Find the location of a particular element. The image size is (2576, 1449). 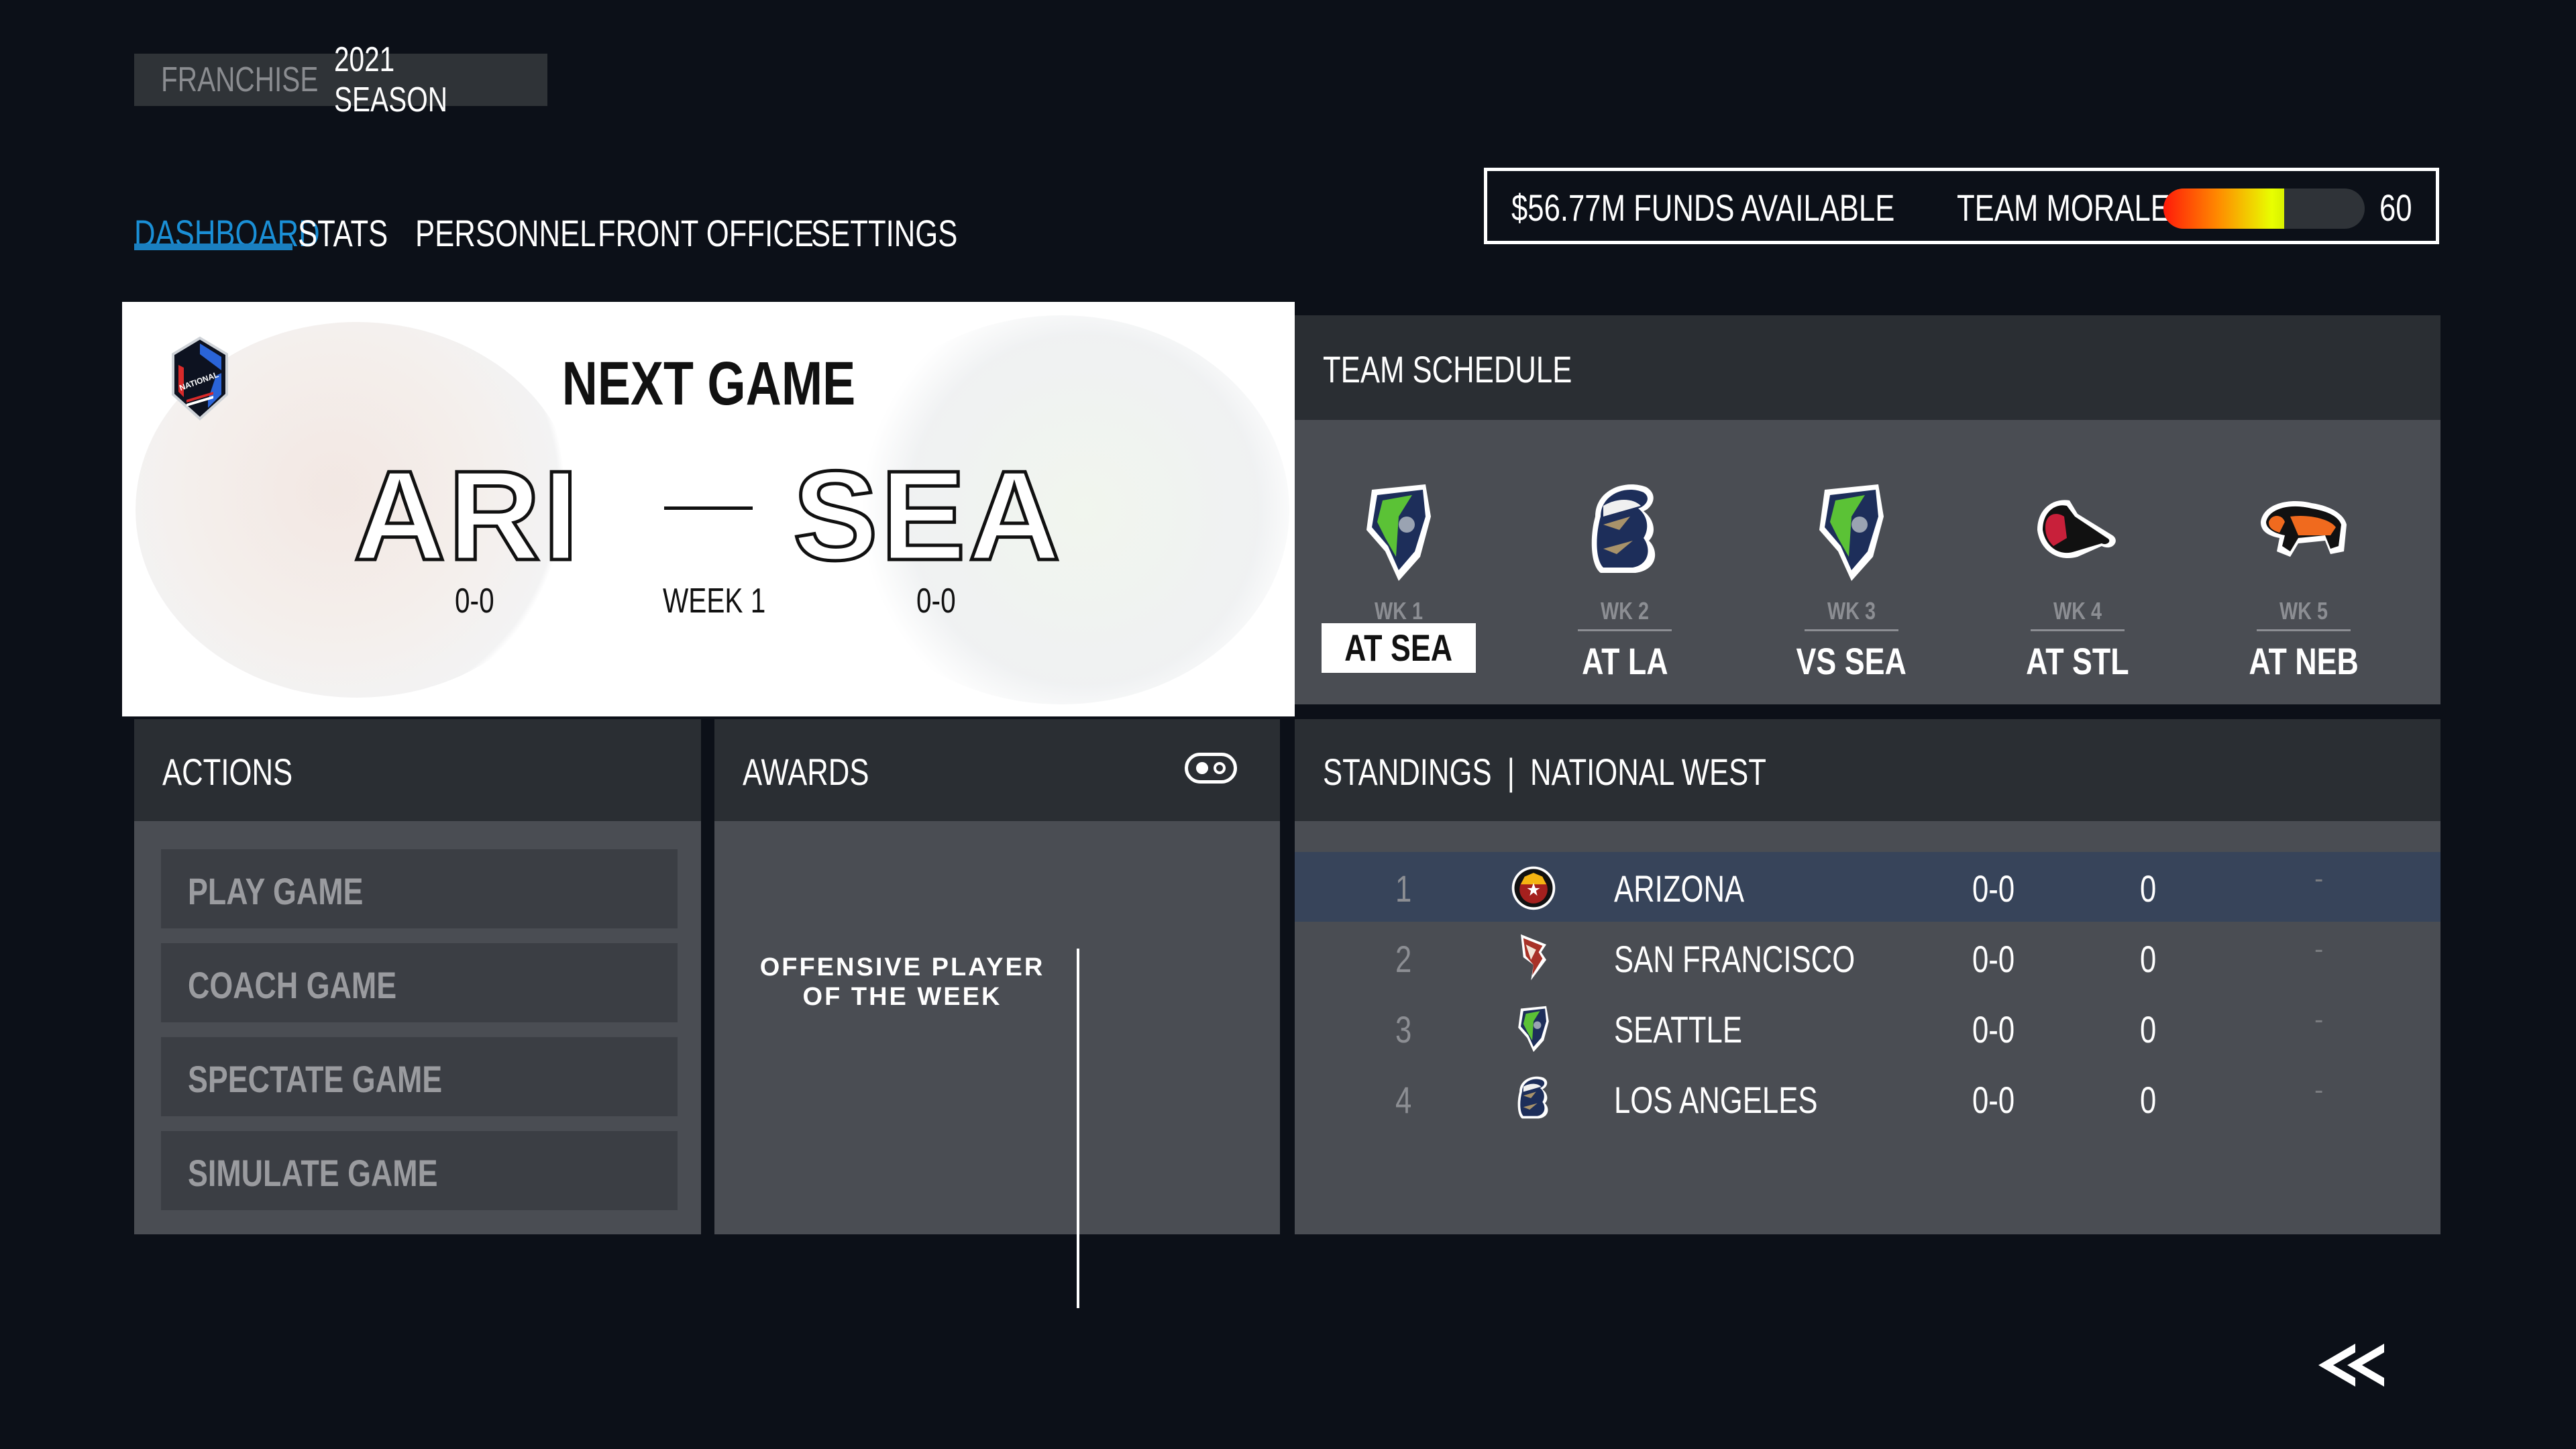

morale-bar-fill is located at coordinates (2223, 209).